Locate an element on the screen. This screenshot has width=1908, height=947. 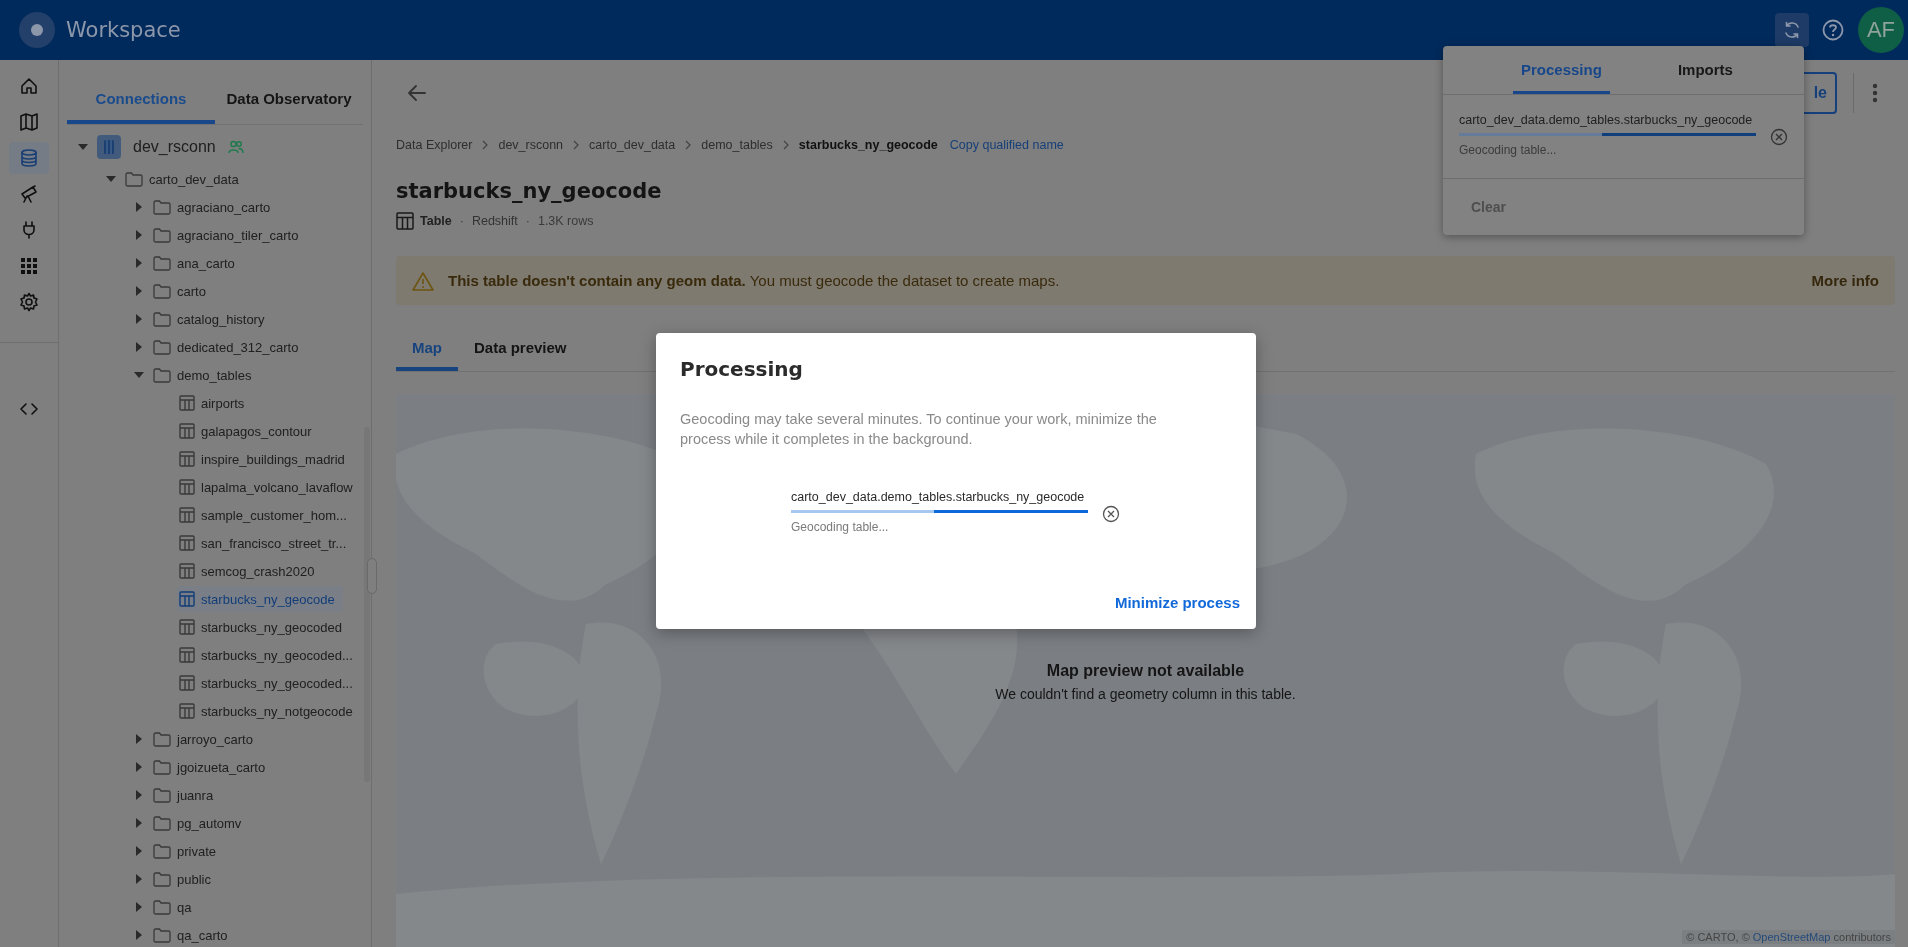
tree-item: inspire_buildings_madrid is located at coordinates (265, 459).